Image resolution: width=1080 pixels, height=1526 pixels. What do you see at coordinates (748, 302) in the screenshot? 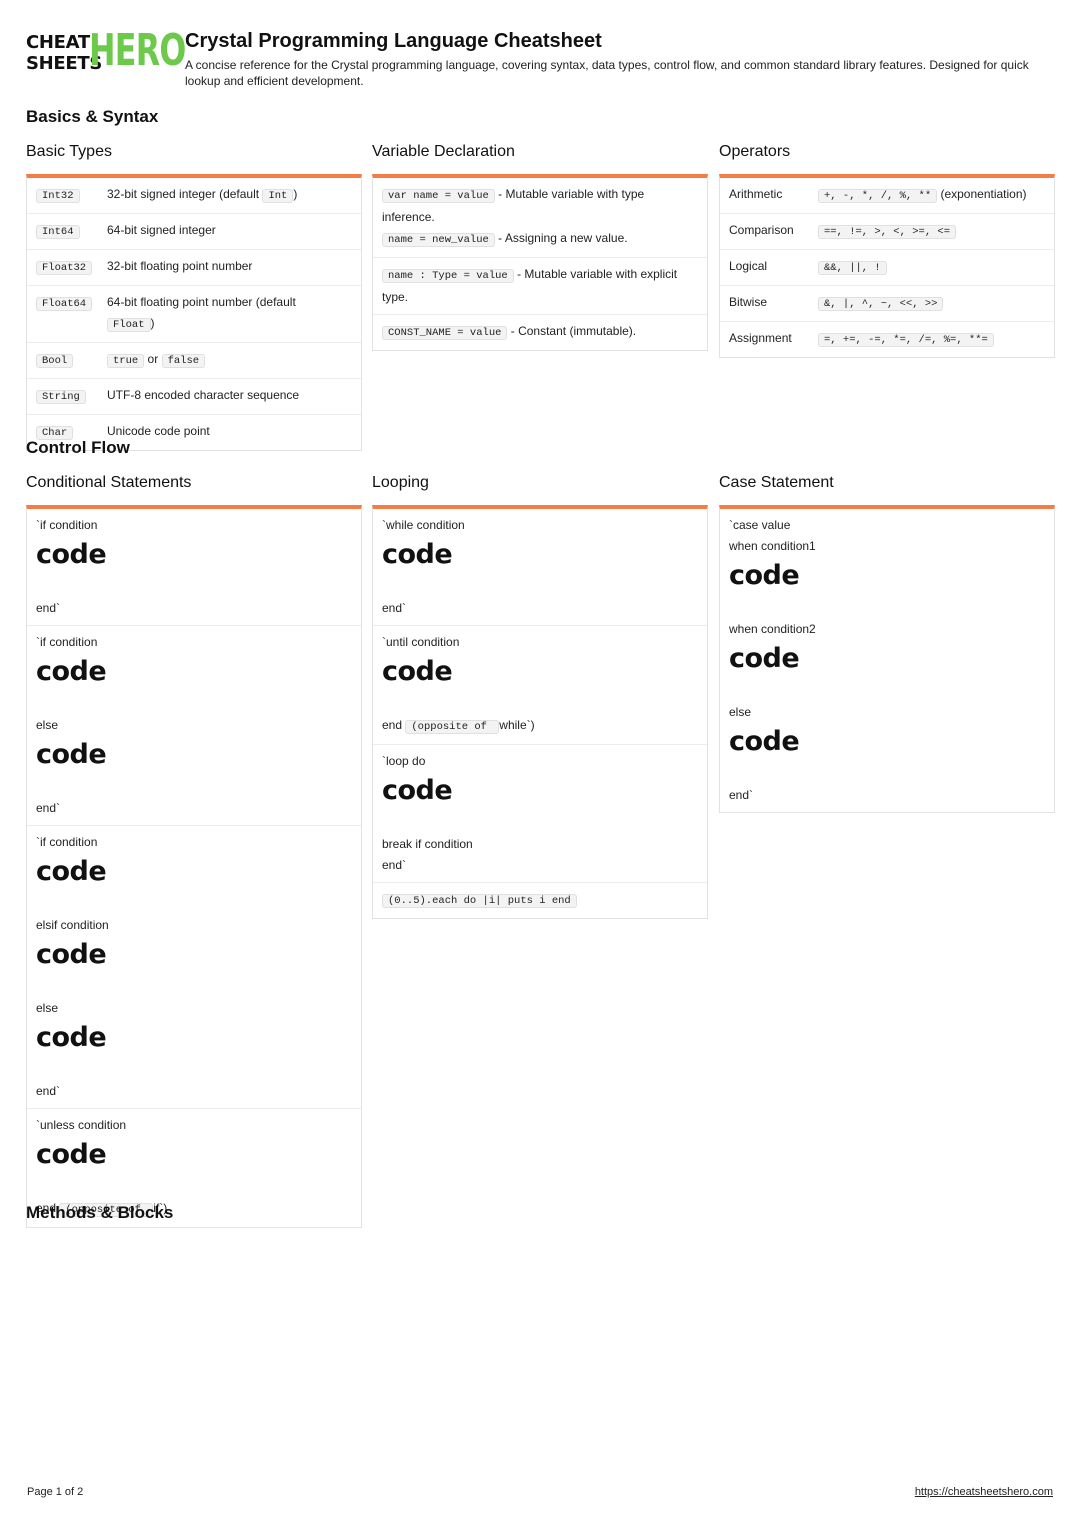
I see `operator-category: Bitwise` at bounding box center [748, 302].